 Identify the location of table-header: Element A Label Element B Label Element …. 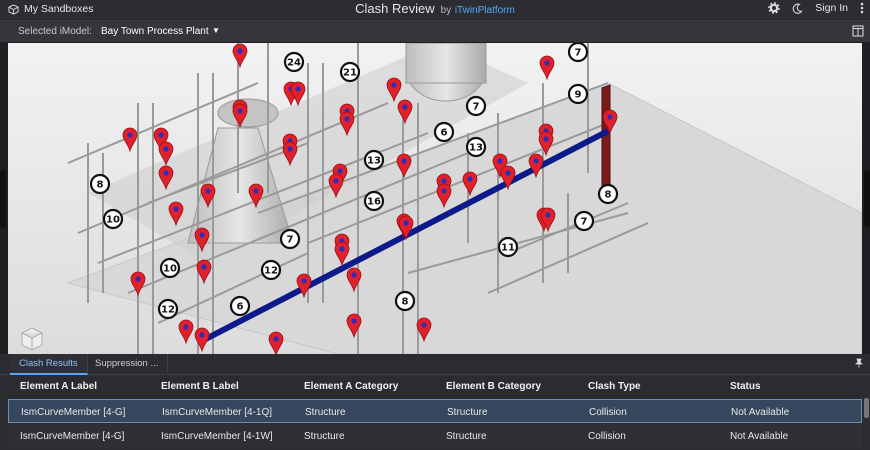
(435, 386).